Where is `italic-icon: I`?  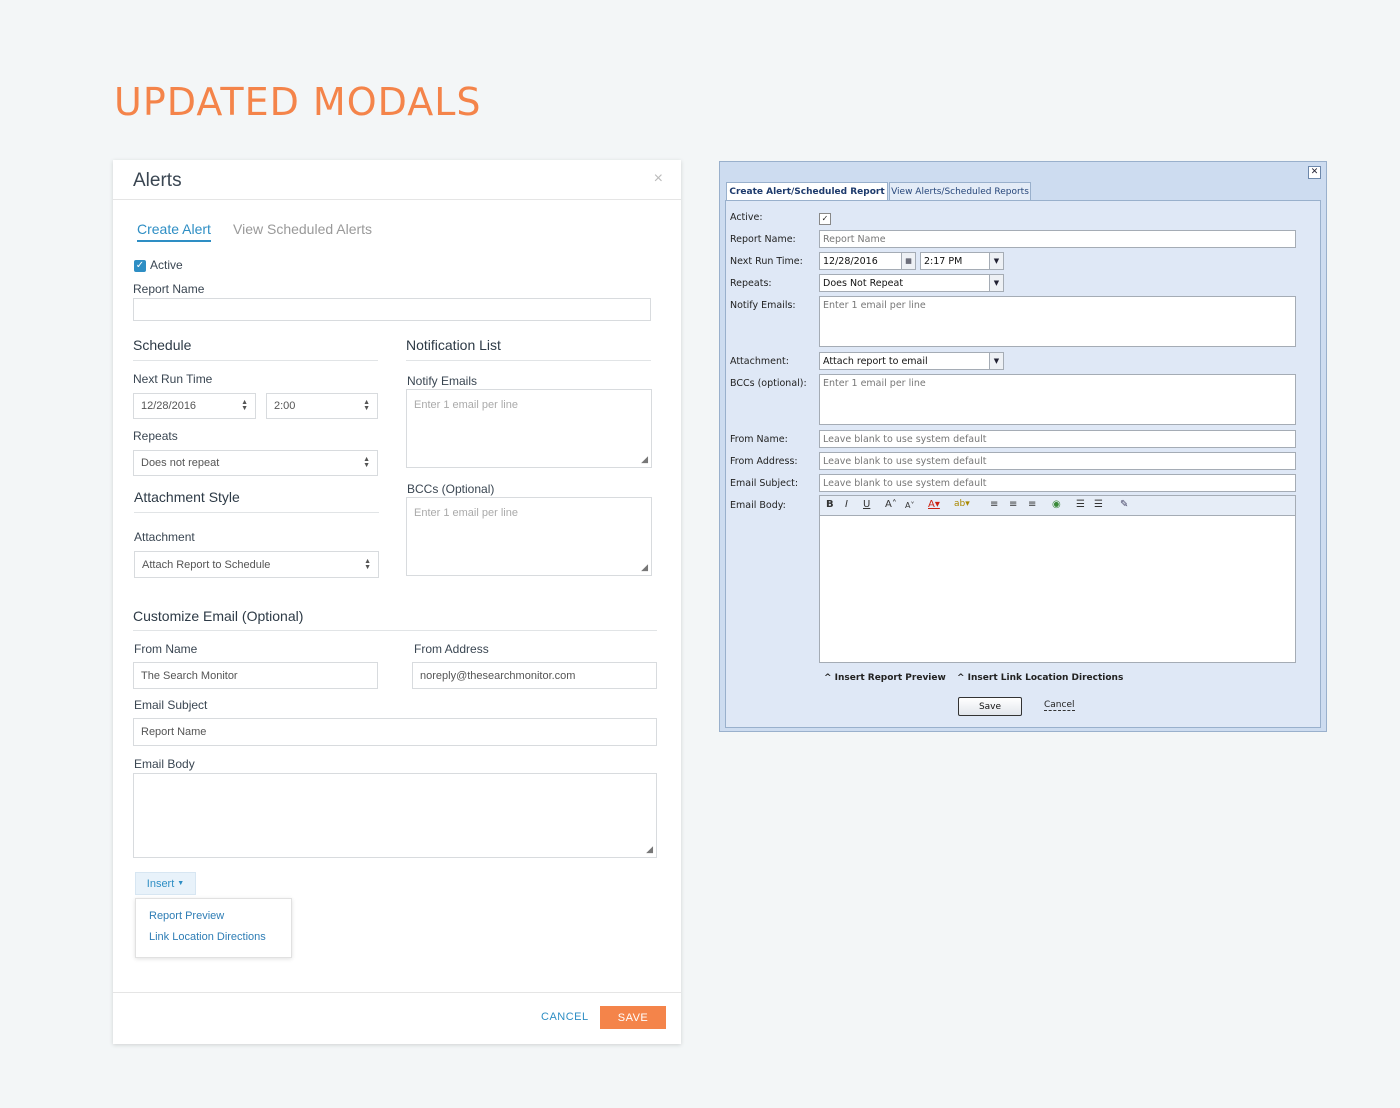 italic-icon: I is located at coordinates (846, 504).